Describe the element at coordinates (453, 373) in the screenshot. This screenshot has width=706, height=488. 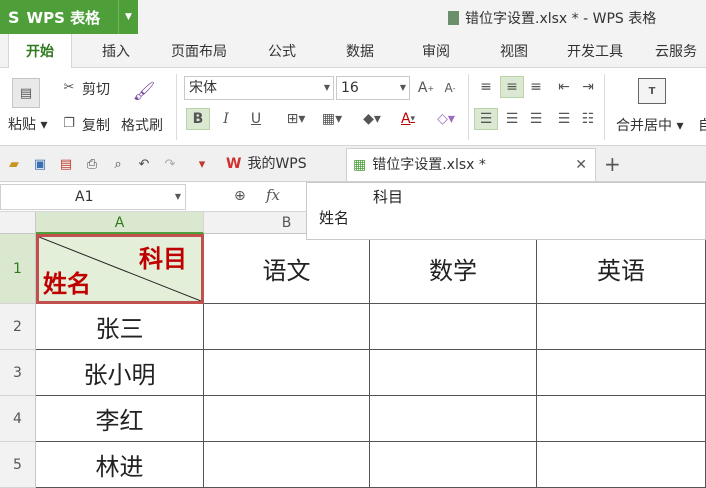
I see `cell-c3` at that location.